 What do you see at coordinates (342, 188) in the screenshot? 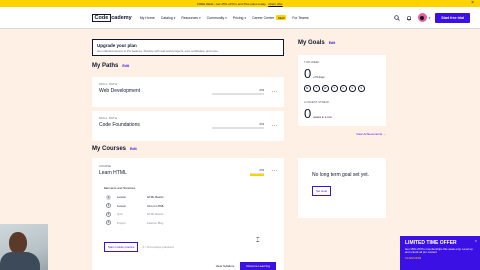
I see `long-term-goal-card: No long term goal set yet. Set Goal` at bounding box center [342, 188].